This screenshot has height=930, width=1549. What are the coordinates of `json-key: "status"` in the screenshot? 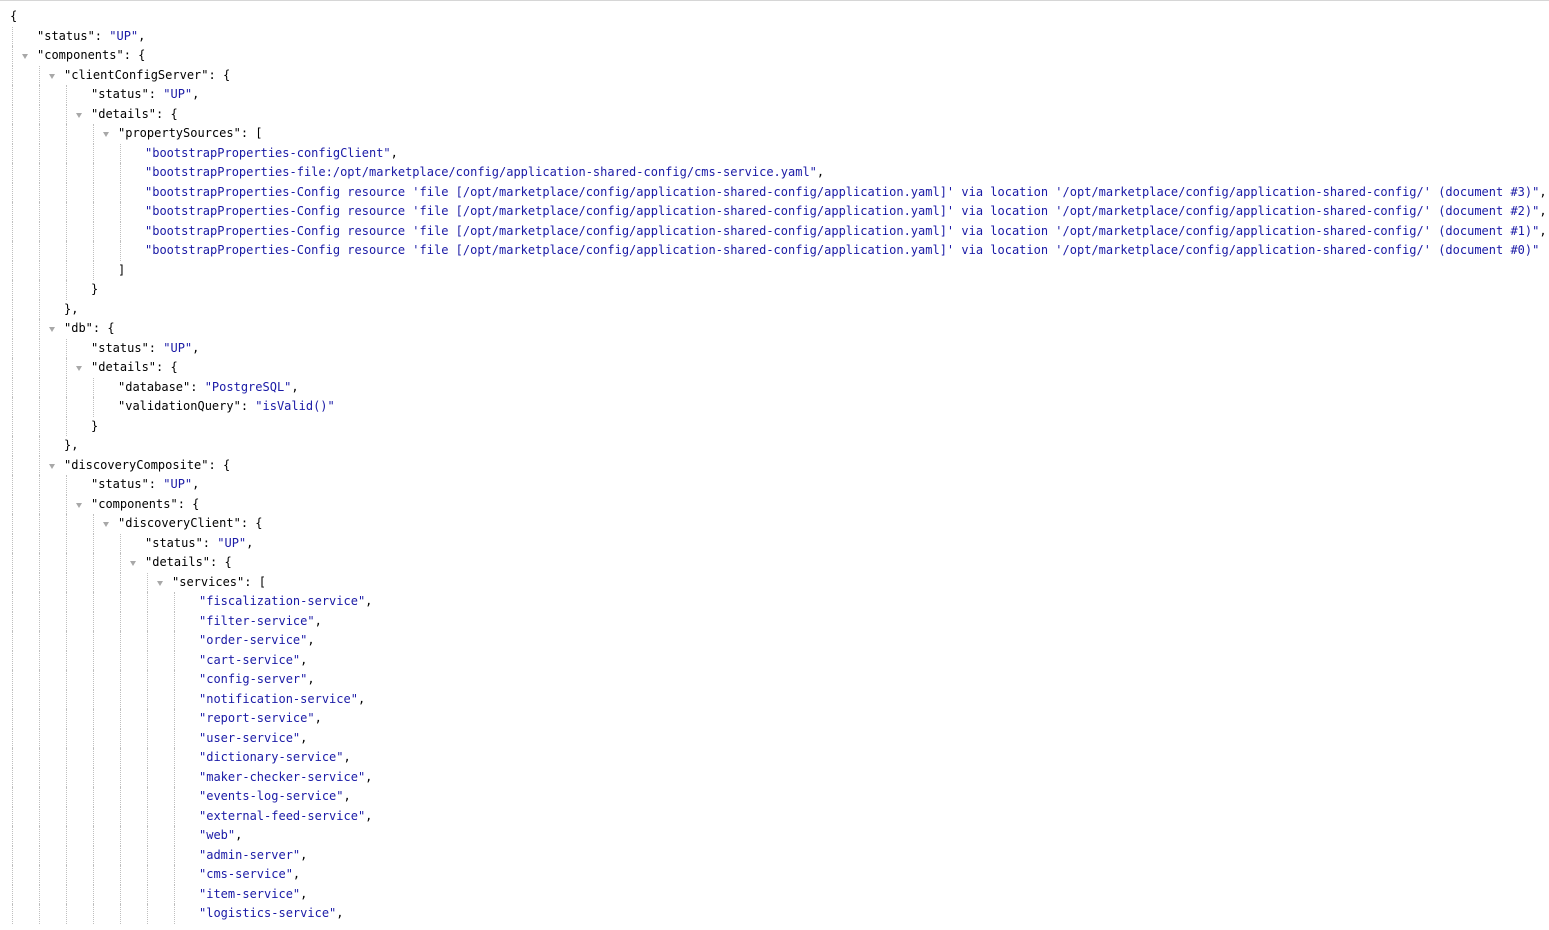 It's located at (66, 35).